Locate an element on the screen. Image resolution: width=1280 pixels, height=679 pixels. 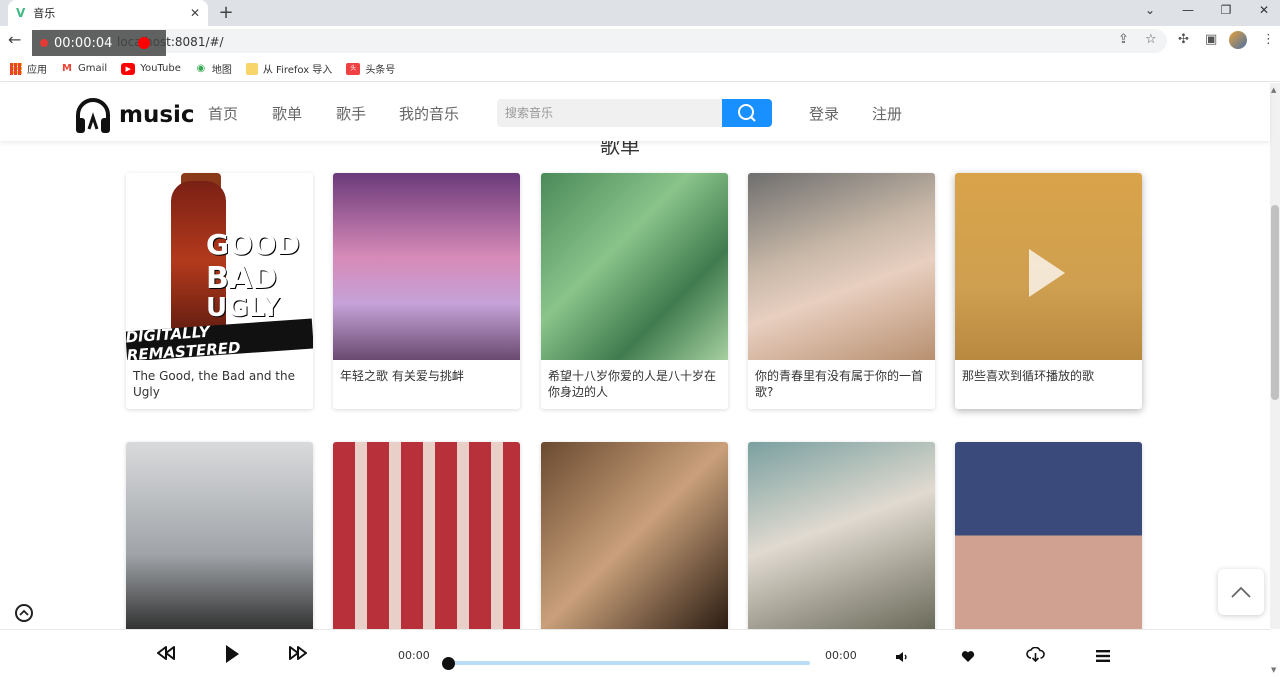
browser-tab: V 音乐 ✕ is located at coordinates (108, 13).